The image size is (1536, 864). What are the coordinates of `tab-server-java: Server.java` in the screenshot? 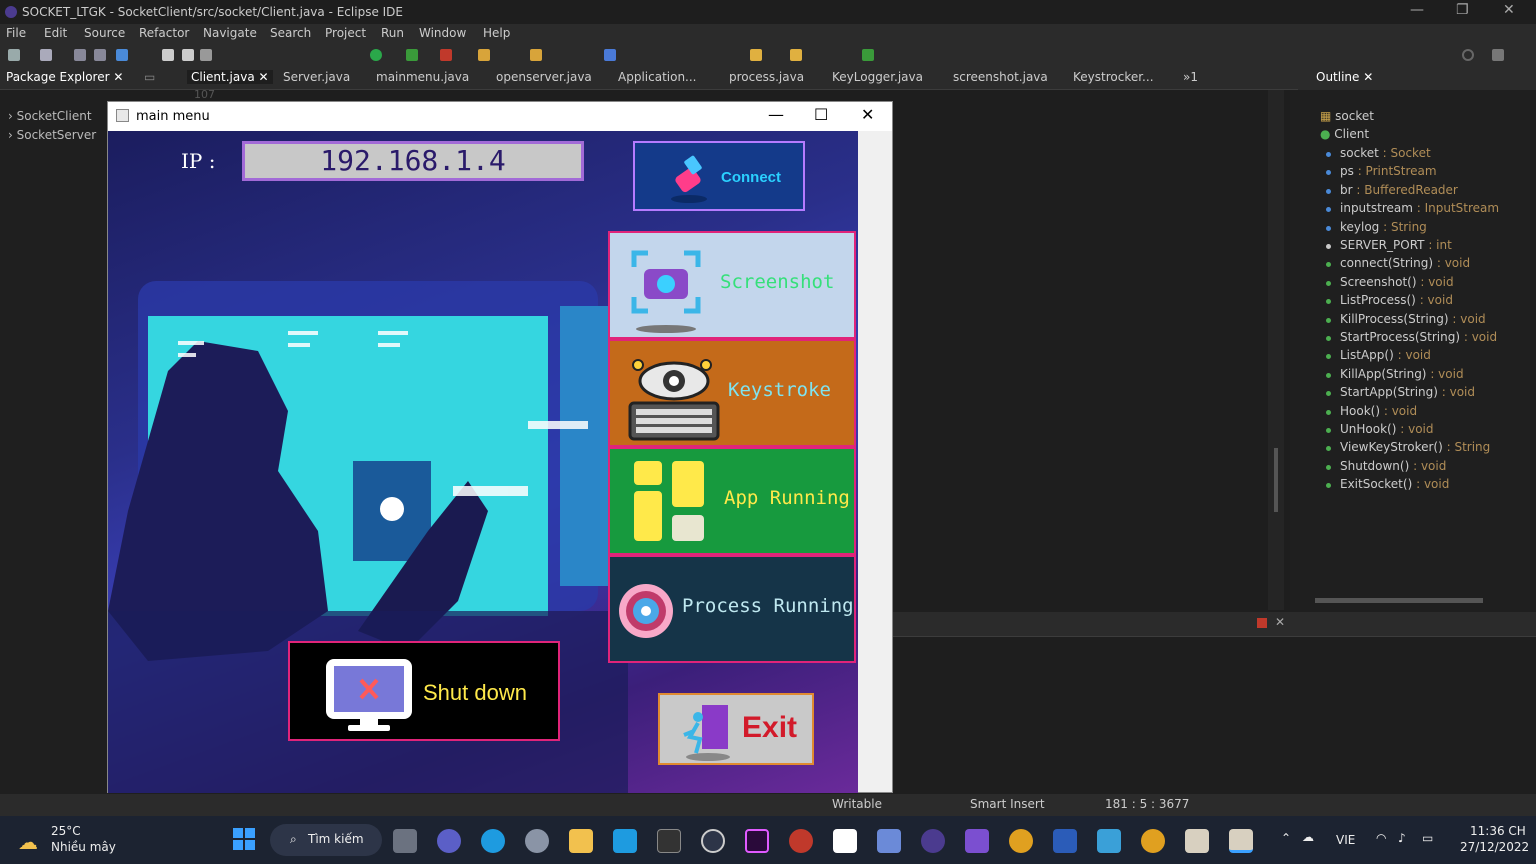 It's located at (316, 77).